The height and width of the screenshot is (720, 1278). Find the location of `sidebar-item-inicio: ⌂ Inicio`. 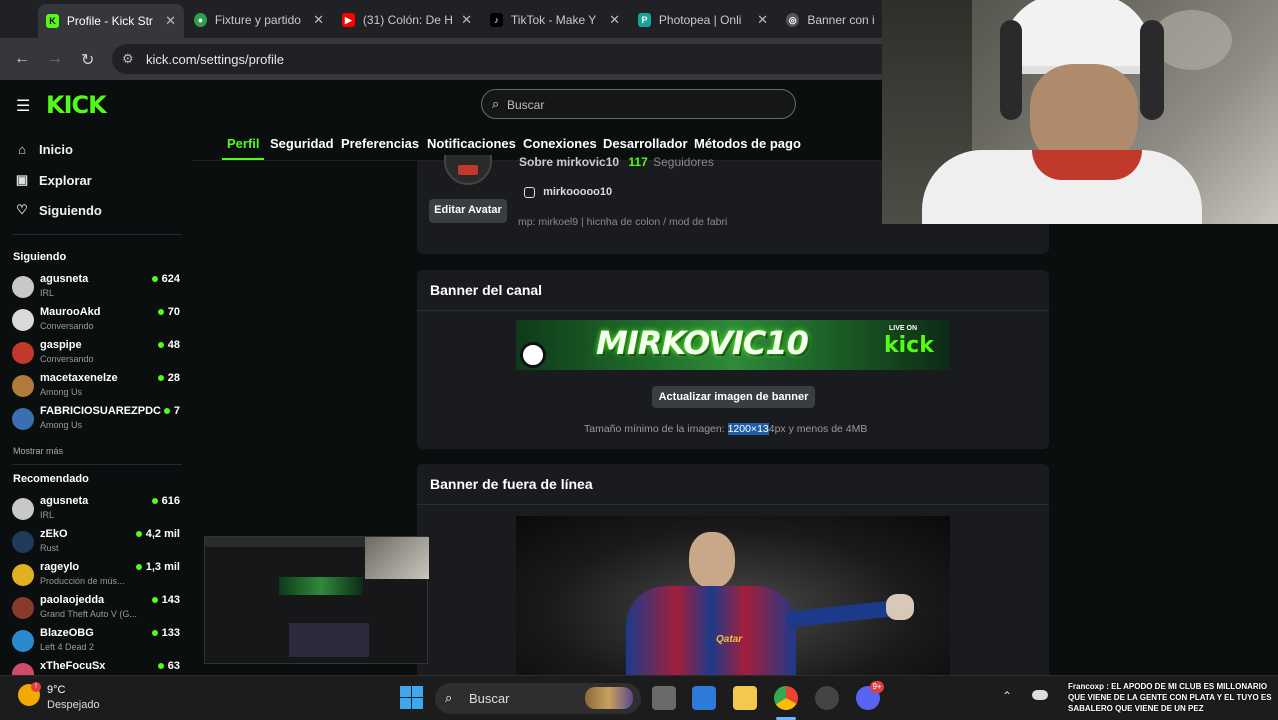

sidebar-item-inicio: ⌂ Inicio is located at coordinates (43, 149).